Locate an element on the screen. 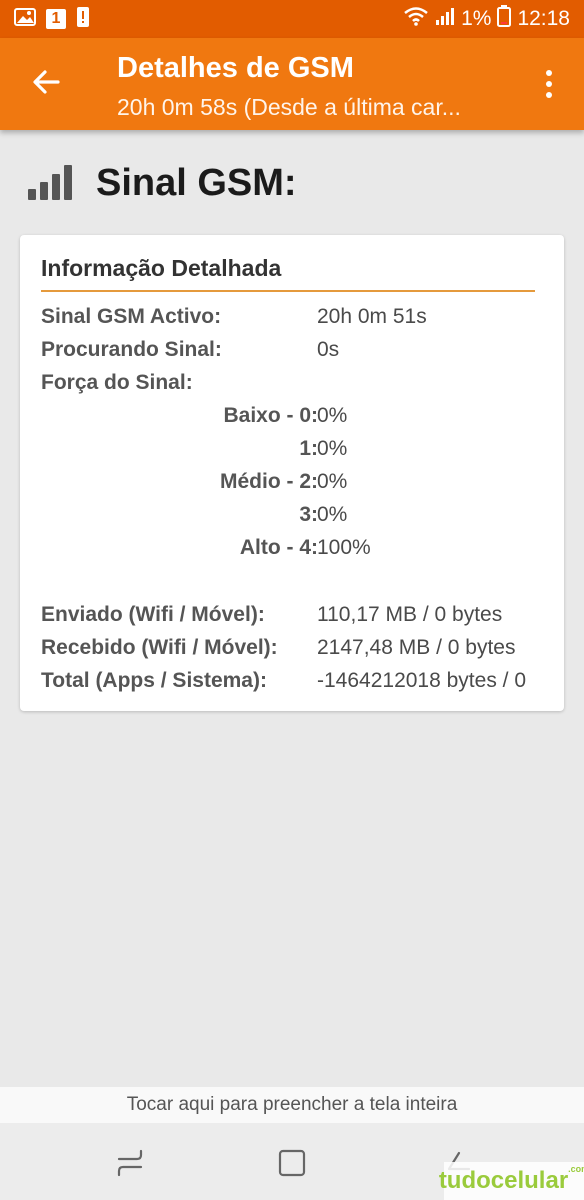  detail-label: Procurando Sinal: is located at coordinates (131, 349).